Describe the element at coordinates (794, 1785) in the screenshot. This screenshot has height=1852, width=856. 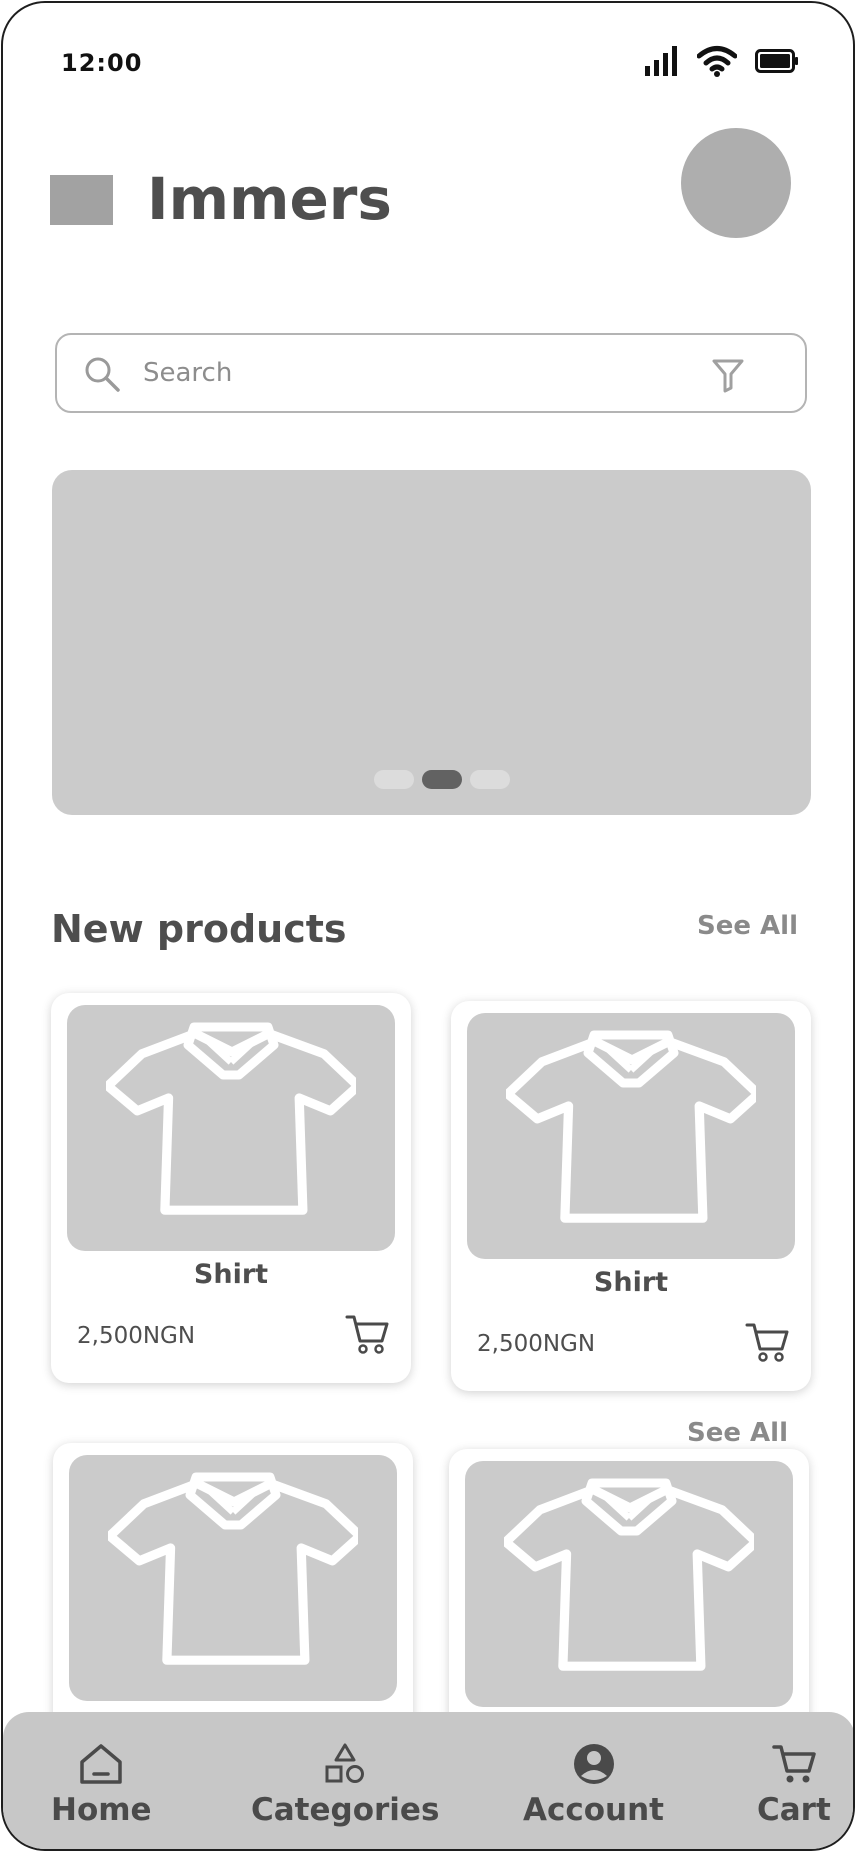
I see `nav-item-cart: Cart` at that location.